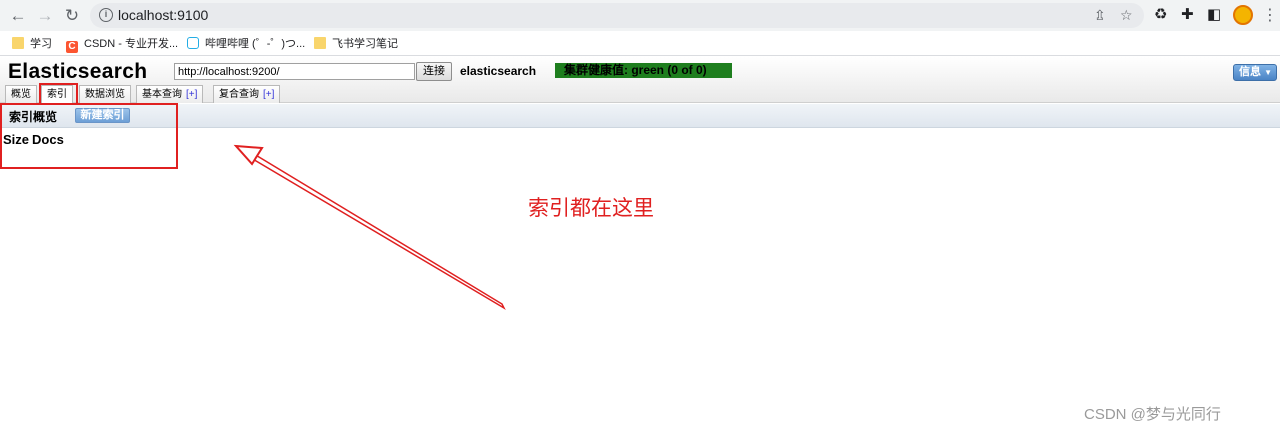 The width and height of the screenshot is (1280, 433). What do you see at coordinates (1152, 414) in the screenshot?
I see `csdn-watermark: CSDN @梦与光同行` at bounding box center [1152, 414].